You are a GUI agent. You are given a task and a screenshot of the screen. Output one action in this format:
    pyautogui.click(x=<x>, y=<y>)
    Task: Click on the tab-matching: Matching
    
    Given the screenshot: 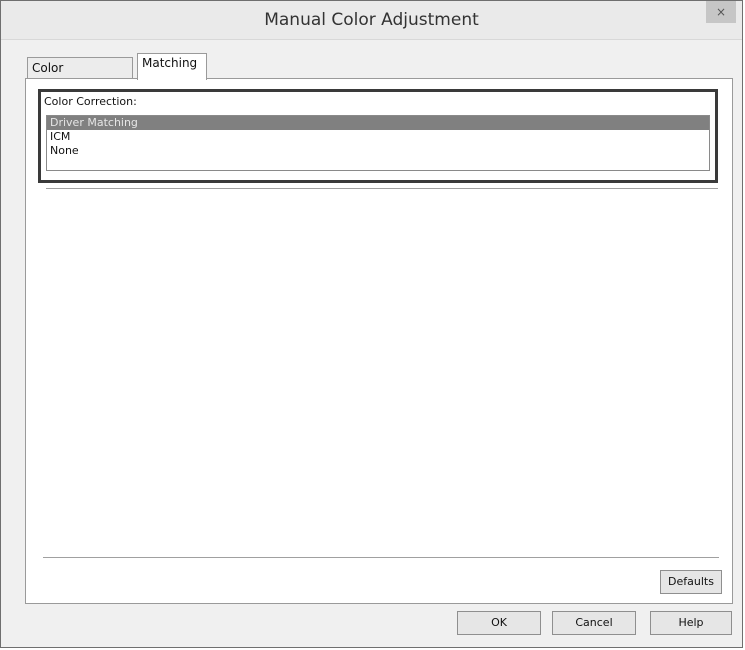 What is the action you would take?
    pyautogui.click(x=172, y=66)
    